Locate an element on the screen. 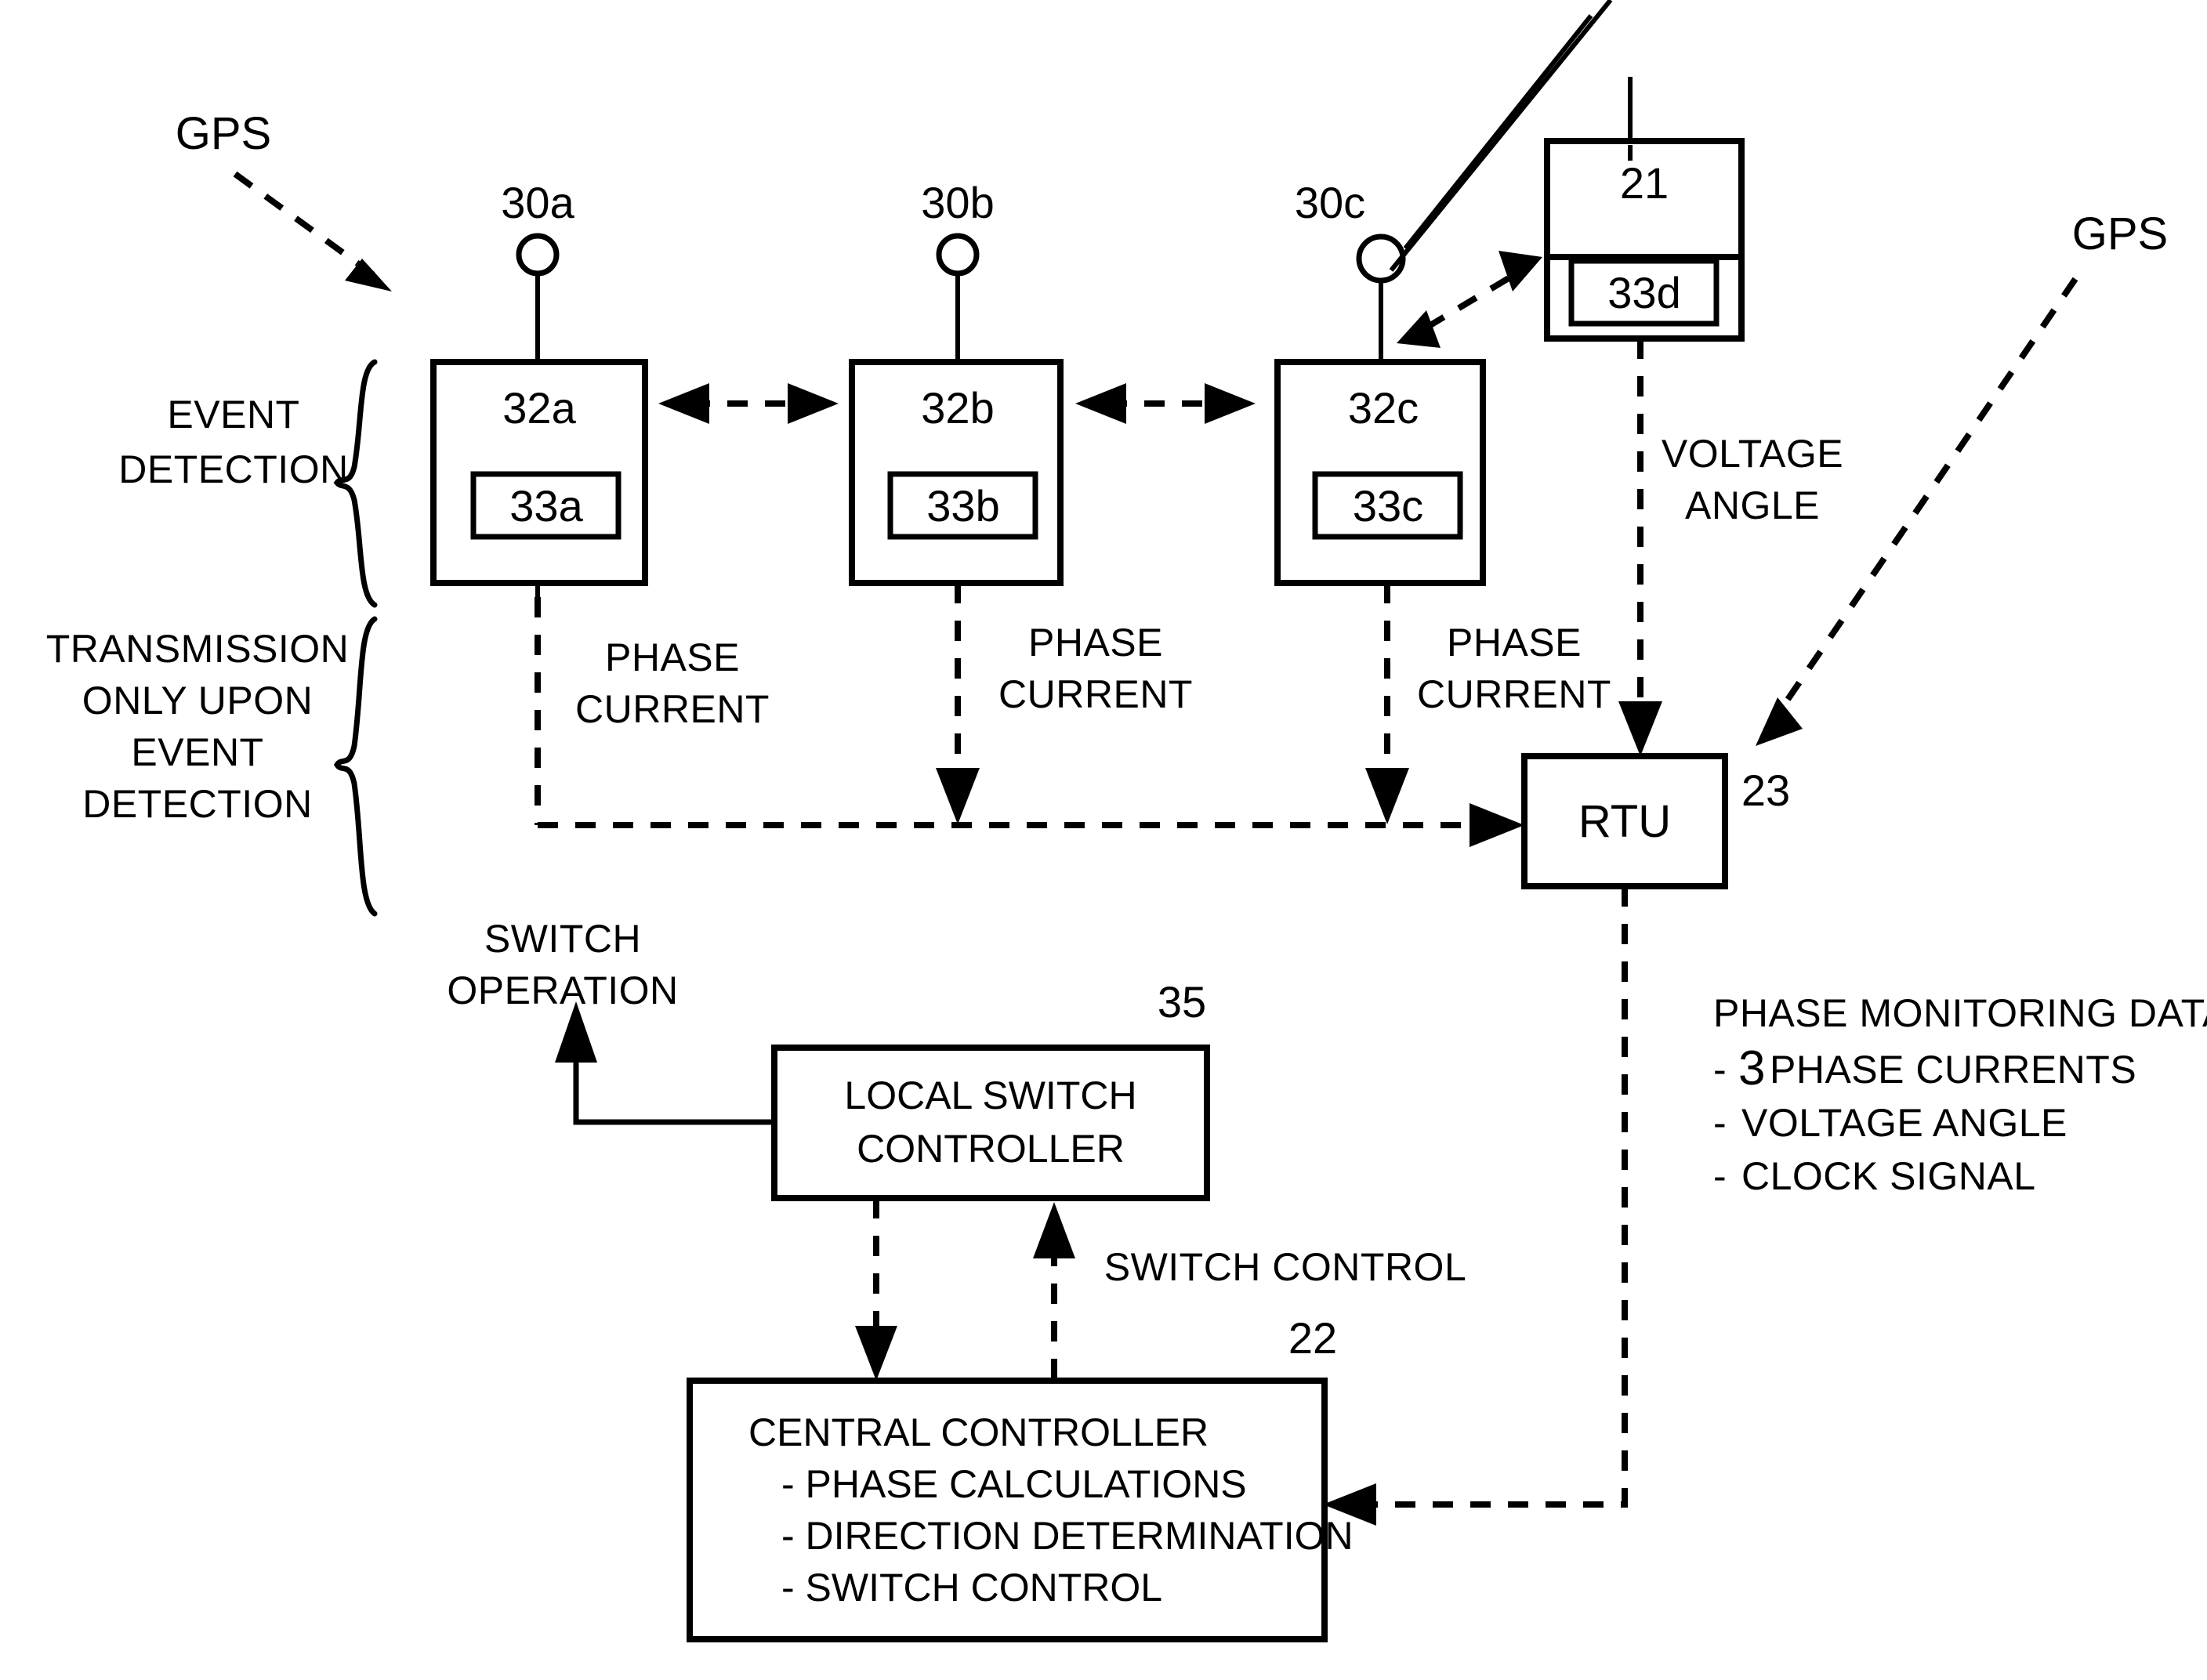 This screenshot has height=1680, width=2207. local-switch-controller-group: LOCAL SWITCH CONTROLLER 35 is located at coordinates (990, 1089).